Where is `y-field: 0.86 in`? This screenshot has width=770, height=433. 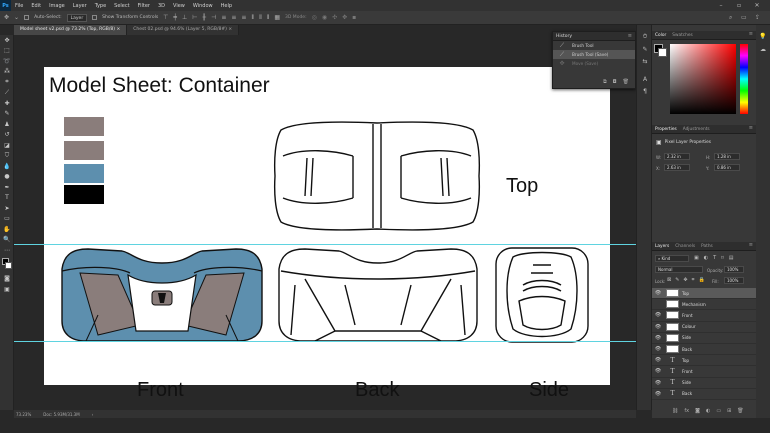 y-field: 0.86 in is located at coordinates (727, 167).